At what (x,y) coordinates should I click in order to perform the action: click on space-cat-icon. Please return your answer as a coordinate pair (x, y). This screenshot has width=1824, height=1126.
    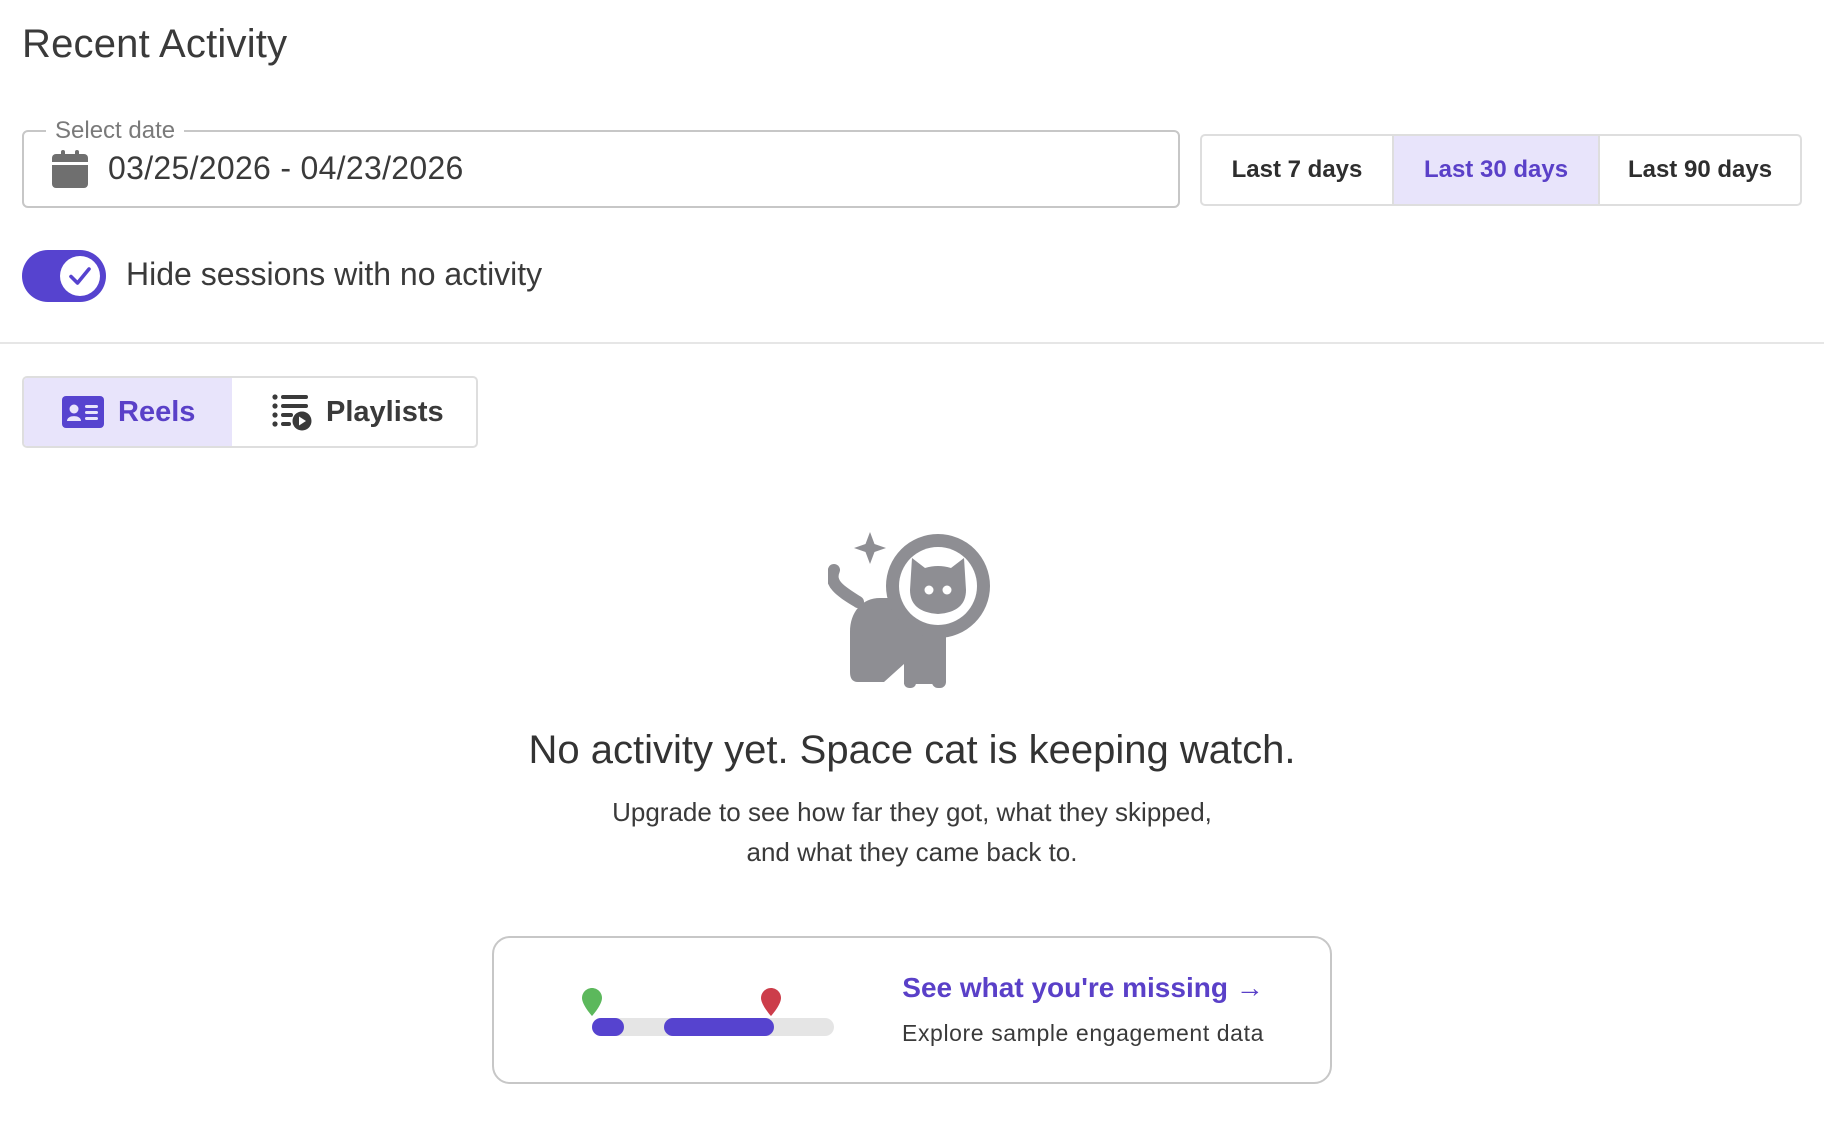
    Looking at the image, I should click on (909, 610).